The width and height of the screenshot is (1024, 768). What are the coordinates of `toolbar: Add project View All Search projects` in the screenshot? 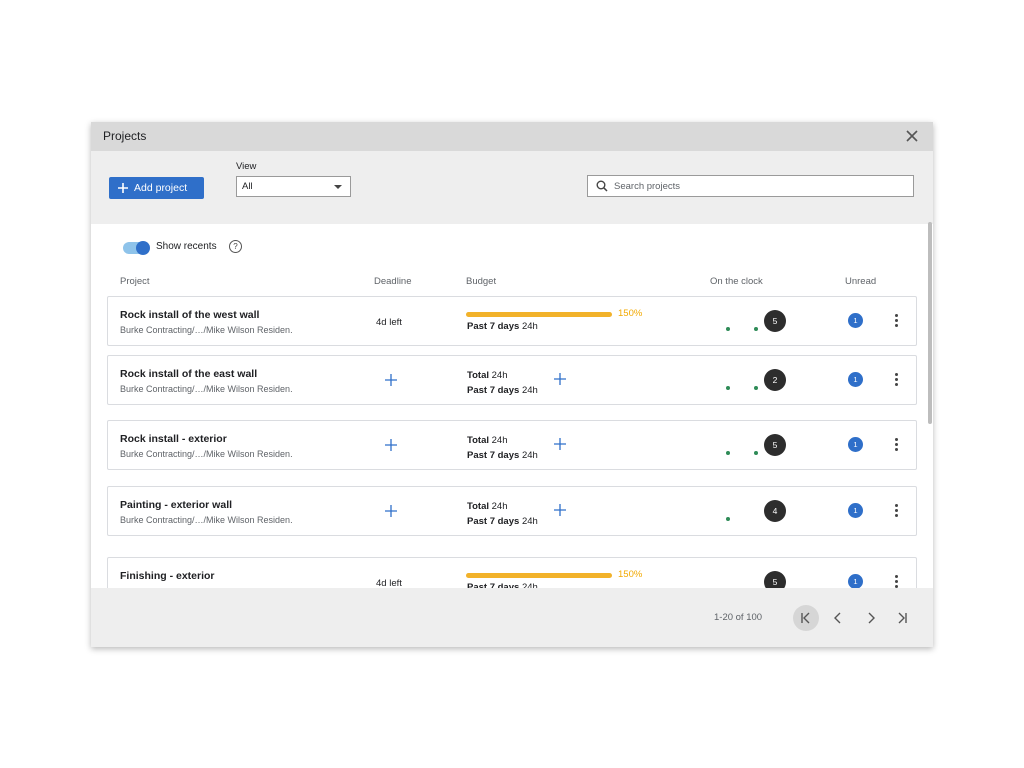 It's located at (512, 187).